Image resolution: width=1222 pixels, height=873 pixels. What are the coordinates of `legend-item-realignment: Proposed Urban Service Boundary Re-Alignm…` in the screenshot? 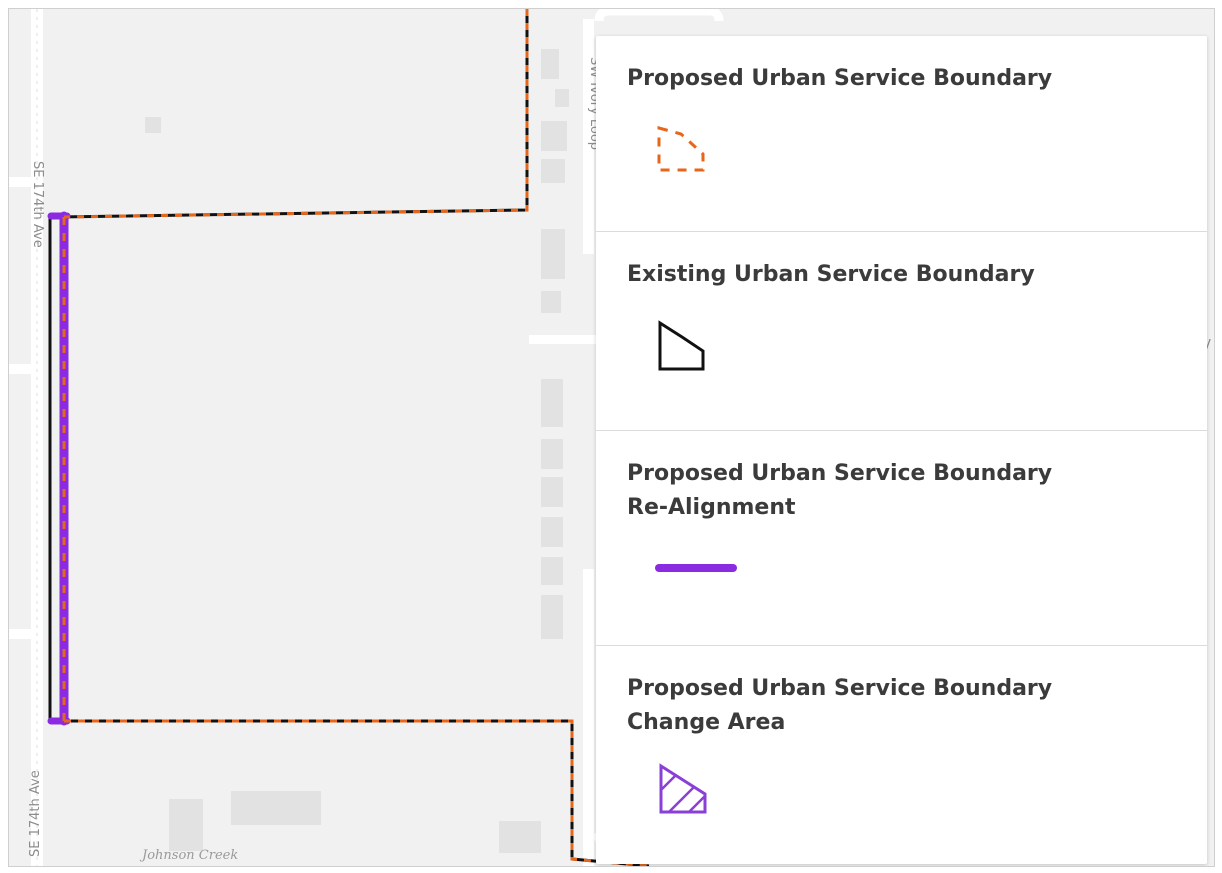 It's located at (901, 538).